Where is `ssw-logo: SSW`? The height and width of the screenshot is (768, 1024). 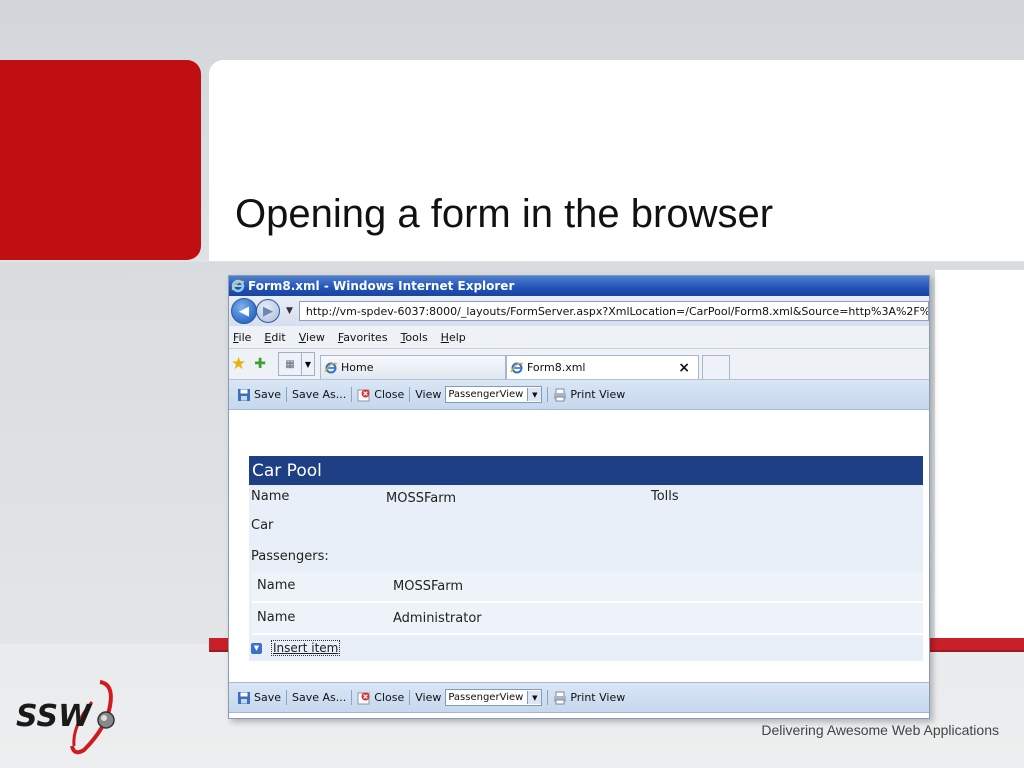
ssw-logo: SSW is located at coordinates (65, 717).